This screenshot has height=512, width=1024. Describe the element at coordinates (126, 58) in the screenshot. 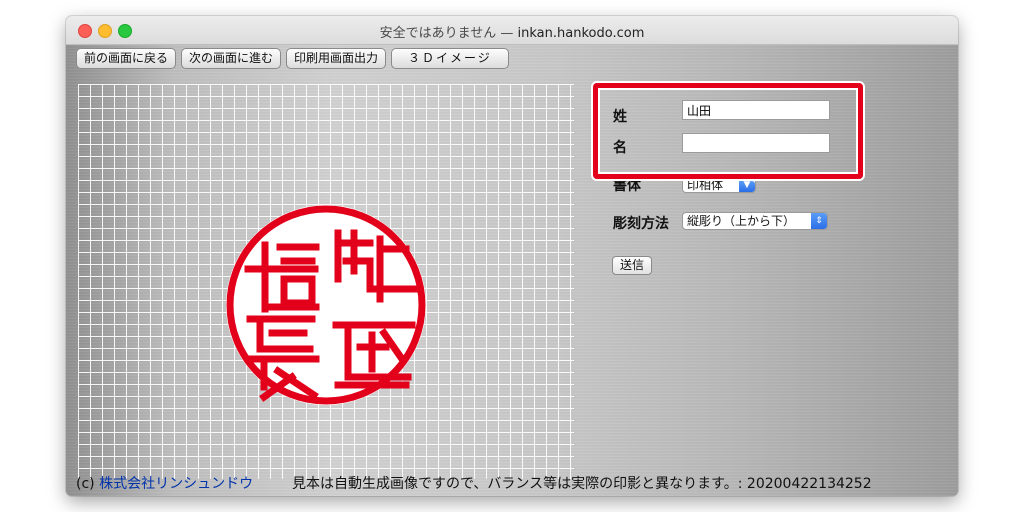

I see `back-button: 前の画面に戻る` at that location.